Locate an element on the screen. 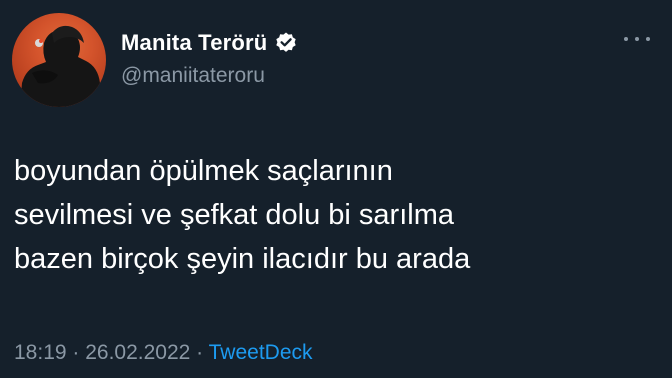  tweet-source-link: TweetDeck is located at coordinates (261, 352).